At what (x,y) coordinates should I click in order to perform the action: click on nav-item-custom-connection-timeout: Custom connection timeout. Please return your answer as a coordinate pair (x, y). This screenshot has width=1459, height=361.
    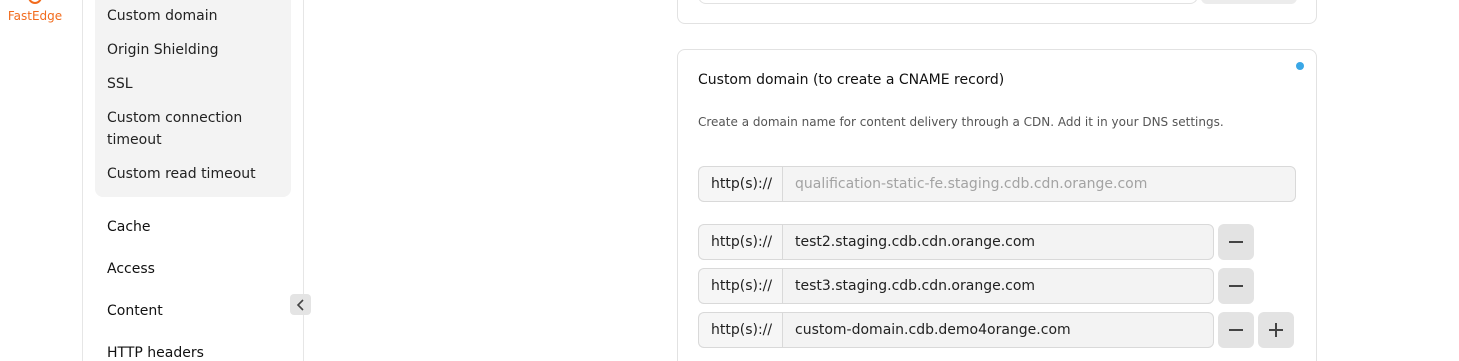
    Looking at the image, I should click on (182, 129).